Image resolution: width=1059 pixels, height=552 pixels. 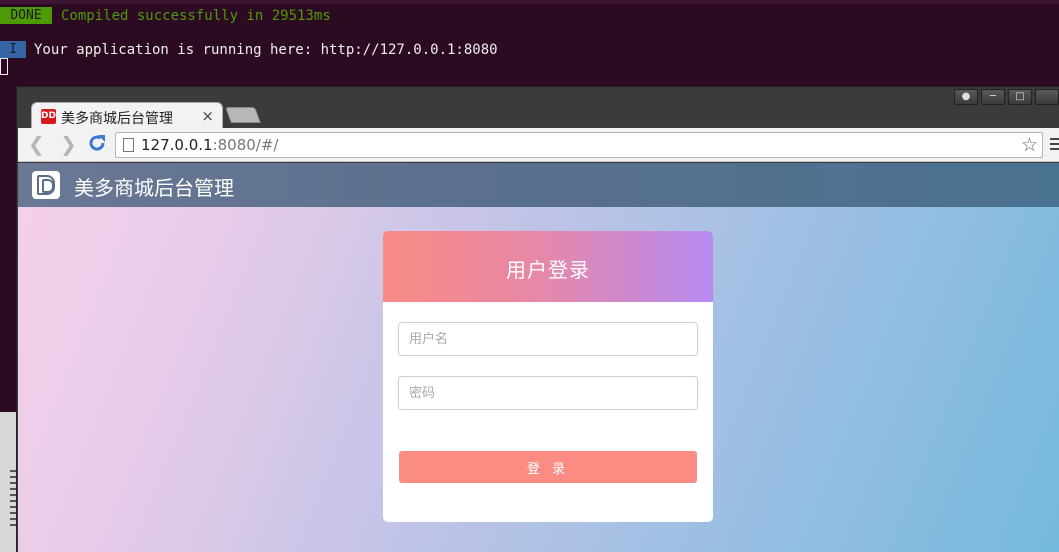 What do you see at coordinates (26, 15) in the screenshot?
I see `done-badge: DONE` at bounding box center [26, 15].